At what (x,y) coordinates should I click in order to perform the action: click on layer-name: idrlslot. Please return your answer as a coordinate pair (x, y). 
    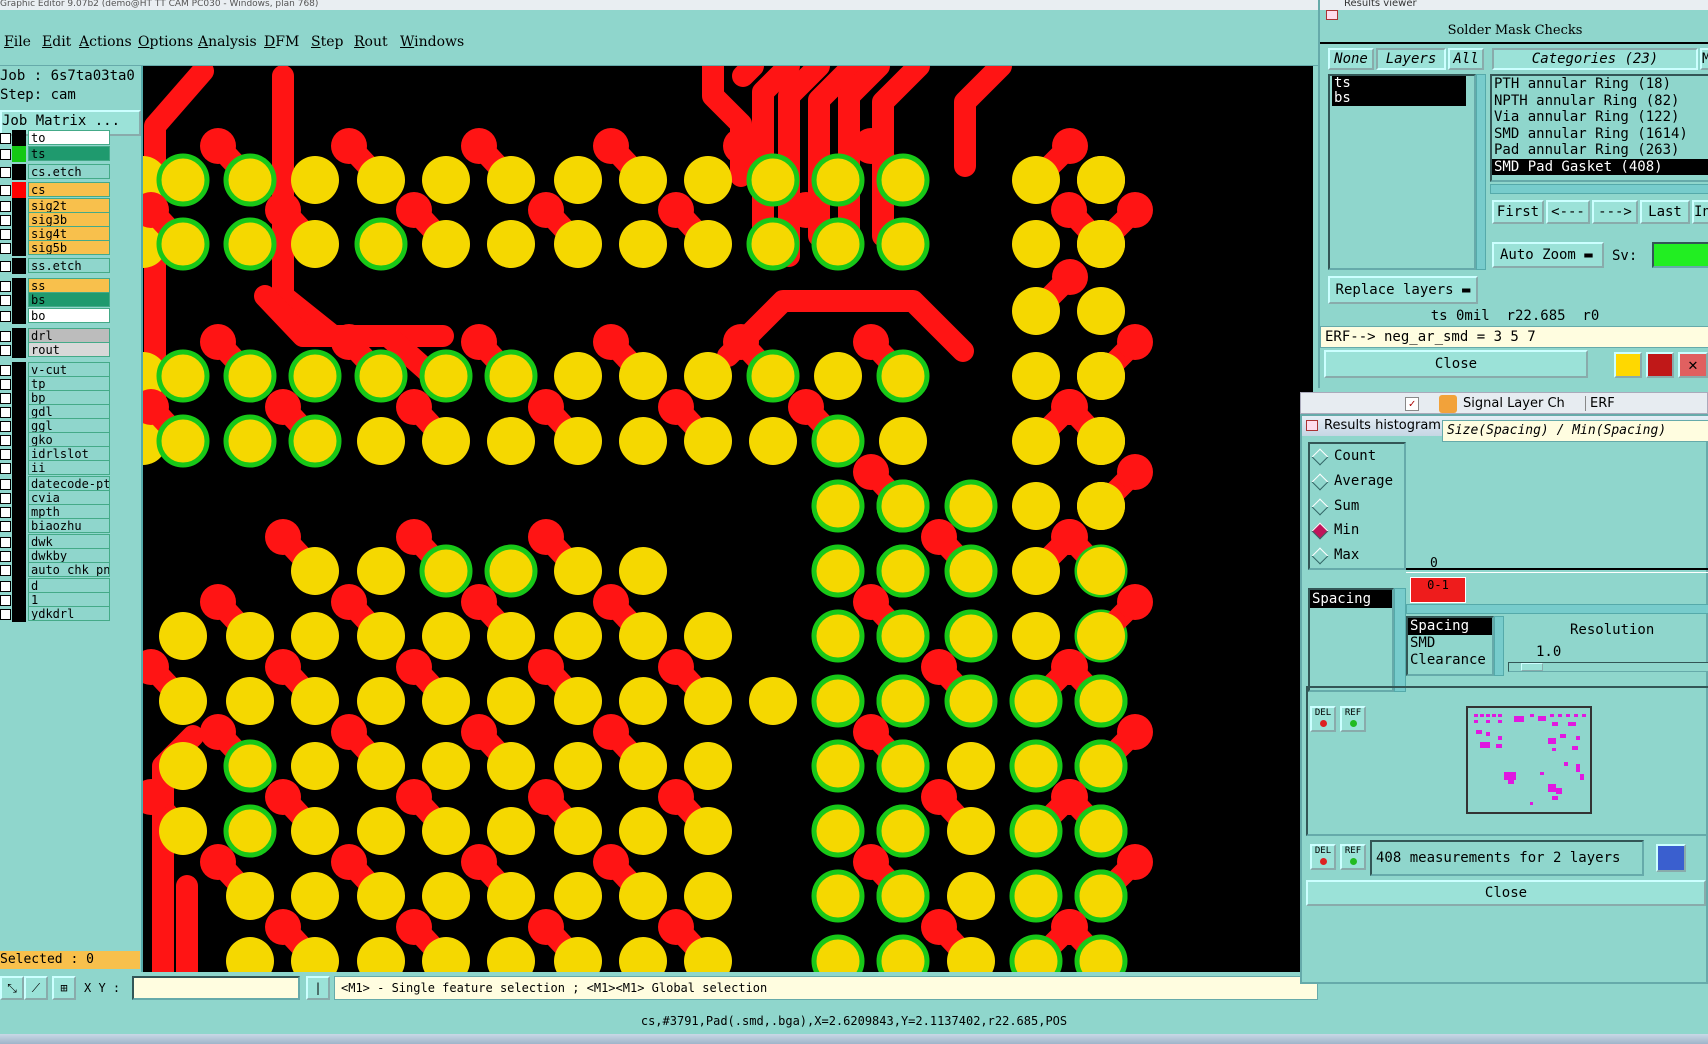
    Looking at the image, I should click on (69, 453).